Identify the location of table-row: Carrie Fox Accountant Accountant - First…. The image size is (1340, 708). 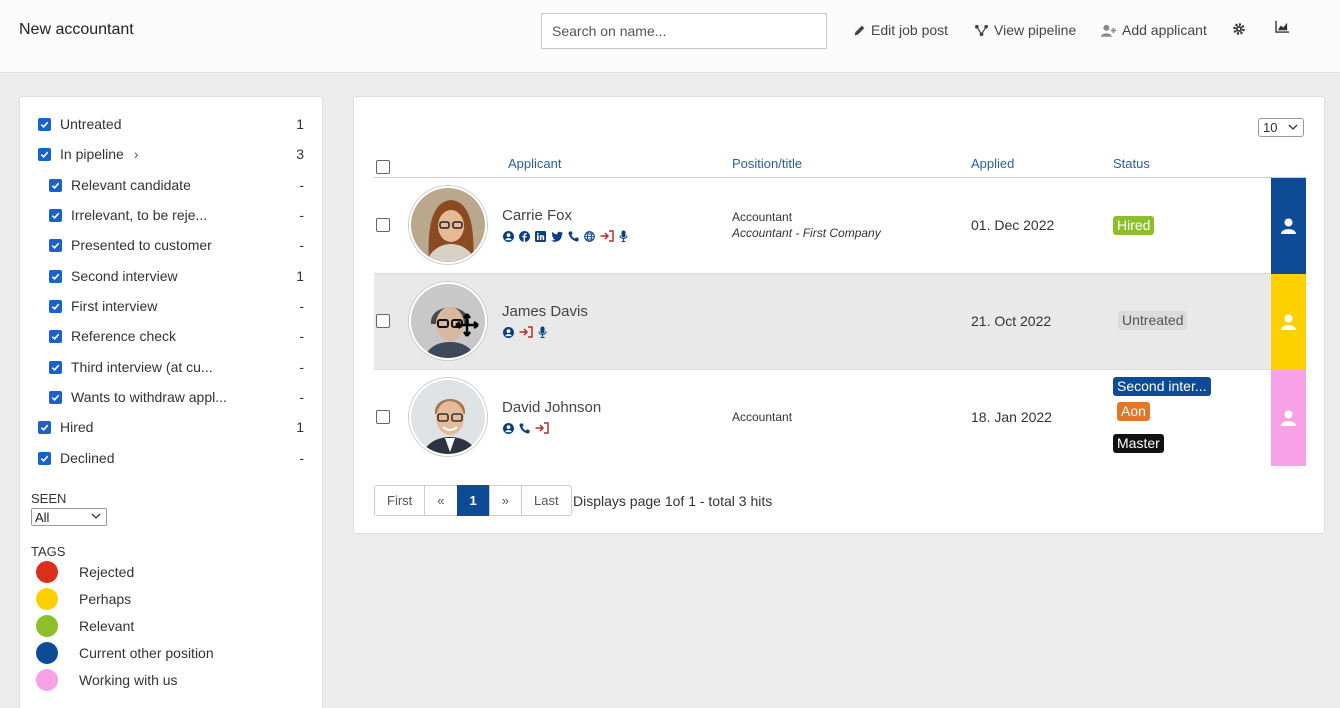
(840, 226).